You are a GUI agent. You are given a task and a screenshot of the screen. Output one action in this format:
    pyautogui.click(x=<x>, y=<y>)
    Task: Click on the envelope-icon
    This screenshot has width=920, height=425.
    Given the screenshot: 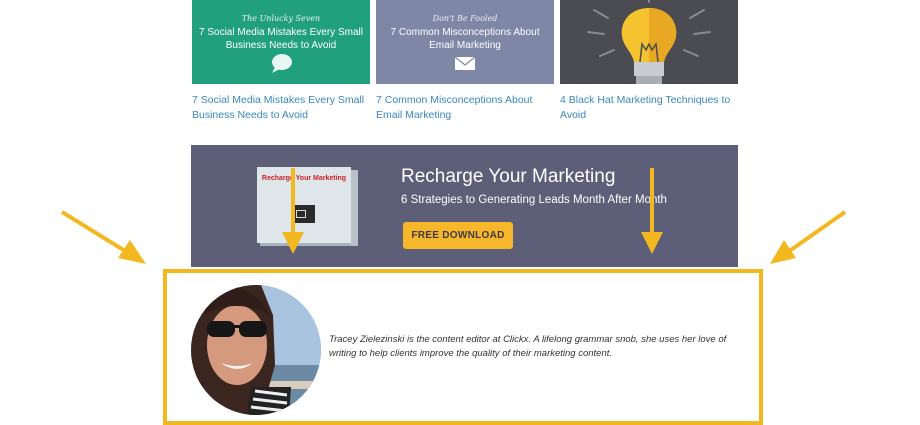 What is the action you would take?
    pyautogui.click(x=465, y=63)
    